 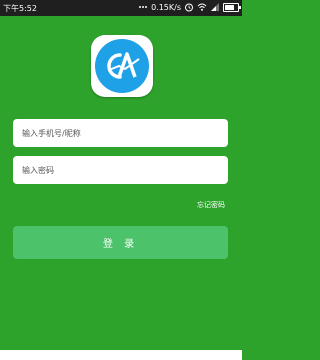 I want to click on status-bar: 下午5:52 0.15K/s, so click(x=121, y=8).